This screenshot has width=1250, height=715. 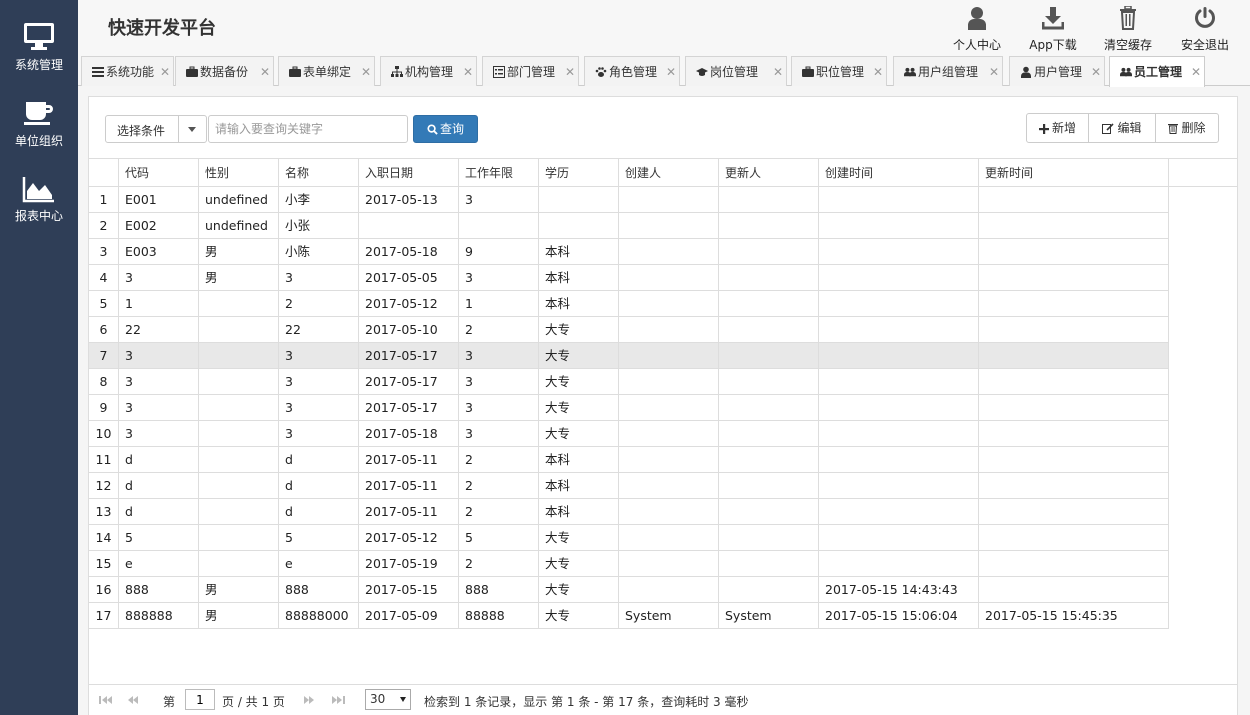 What do you see at coordinates (105, 700) in the screenshot?
I see `first-page-icon` at bounding box center [105, 700].